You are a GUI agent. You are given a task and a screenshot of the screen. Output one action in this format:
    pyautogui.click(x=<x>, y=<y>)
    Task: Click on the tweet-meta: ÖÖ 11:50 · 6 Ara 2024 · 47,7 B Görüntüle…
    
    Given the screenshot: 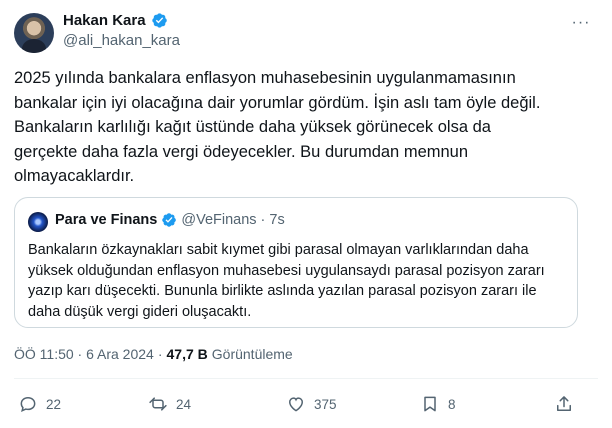 What is the action you would take?
    pyautogui.click(x=153, y=354)
    